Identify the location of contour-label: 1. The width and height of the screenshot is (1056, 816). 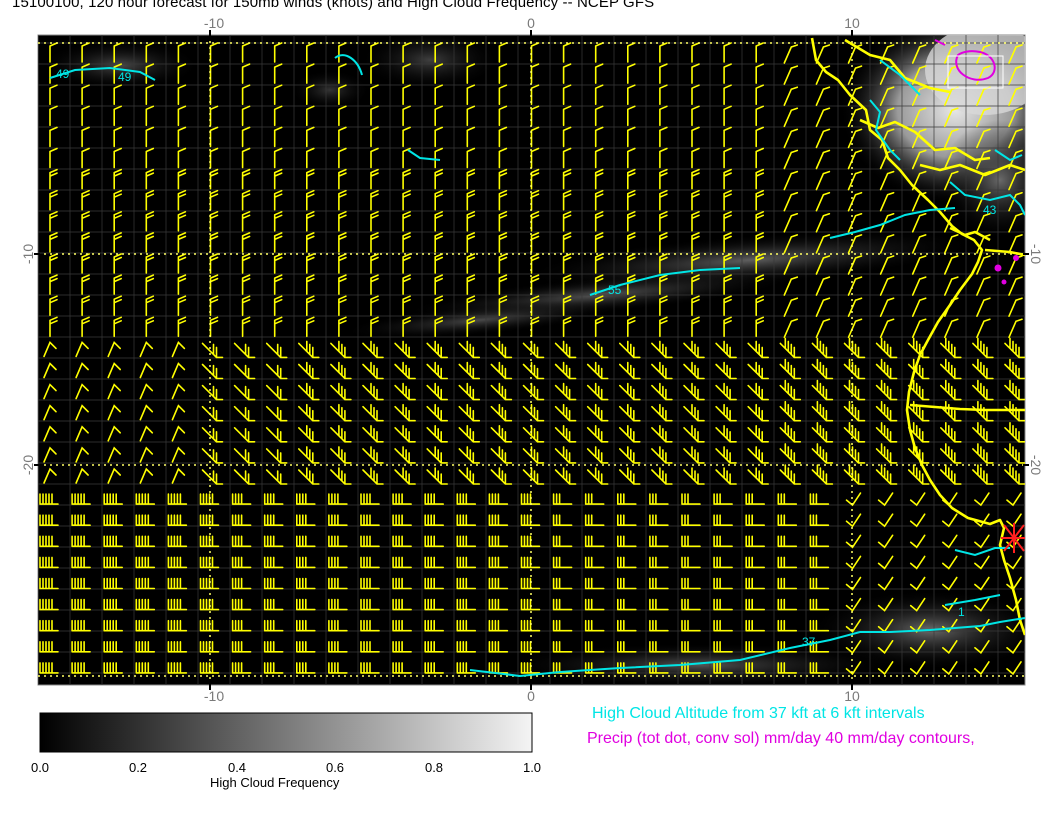
(961, 612).